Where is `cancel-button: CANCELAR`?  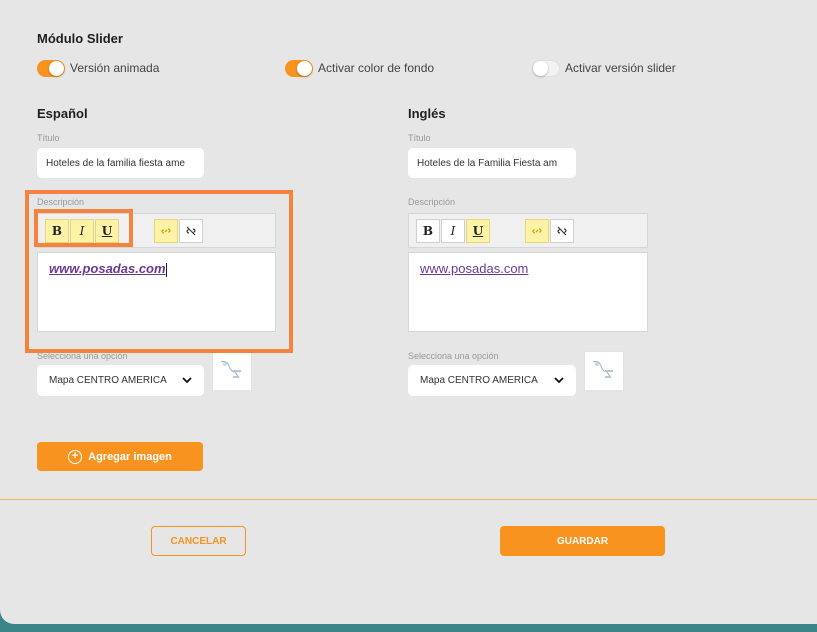
cancel-button: CANCELAR is located at coordinates (198, 541).